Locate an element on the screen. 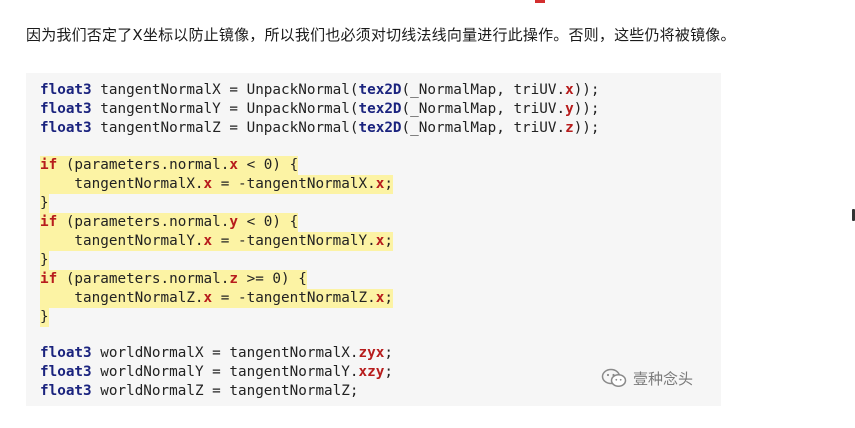 This screenshot has width=855, height=428. code-line: tangentNormalY.x = -tangentNormalY.x; is located at coordinates (216, 241).